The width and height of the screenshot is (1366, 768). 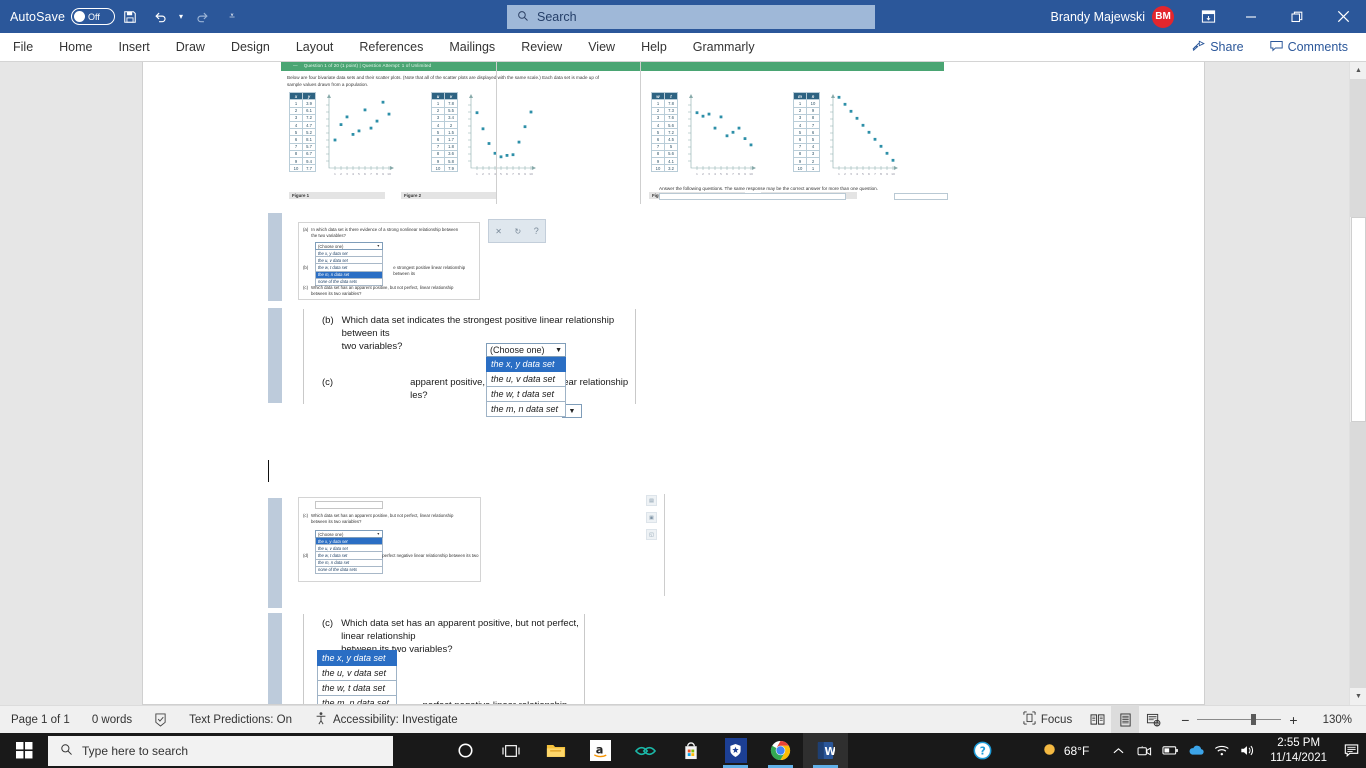 I want to click on layout-options-icon: ▤, so click(x=651, y=500).